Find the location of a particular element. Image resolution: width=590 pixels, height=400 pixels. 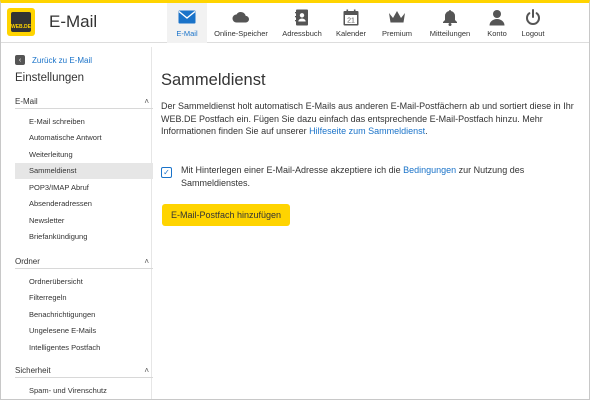

nav-contacts: Adressbuch is located at coordinates (302, 23).